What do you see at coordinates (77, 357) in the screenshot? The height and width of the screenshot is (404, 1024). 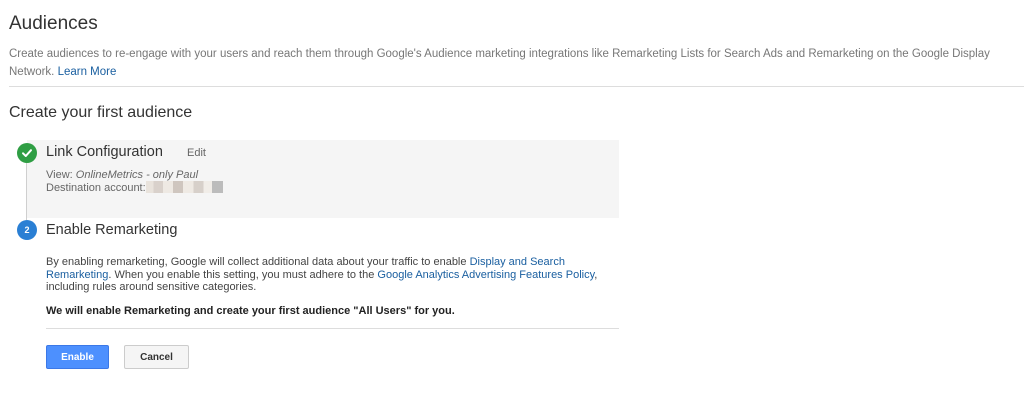 I see `enable-button: Enable` at bounding box center [77, 357].